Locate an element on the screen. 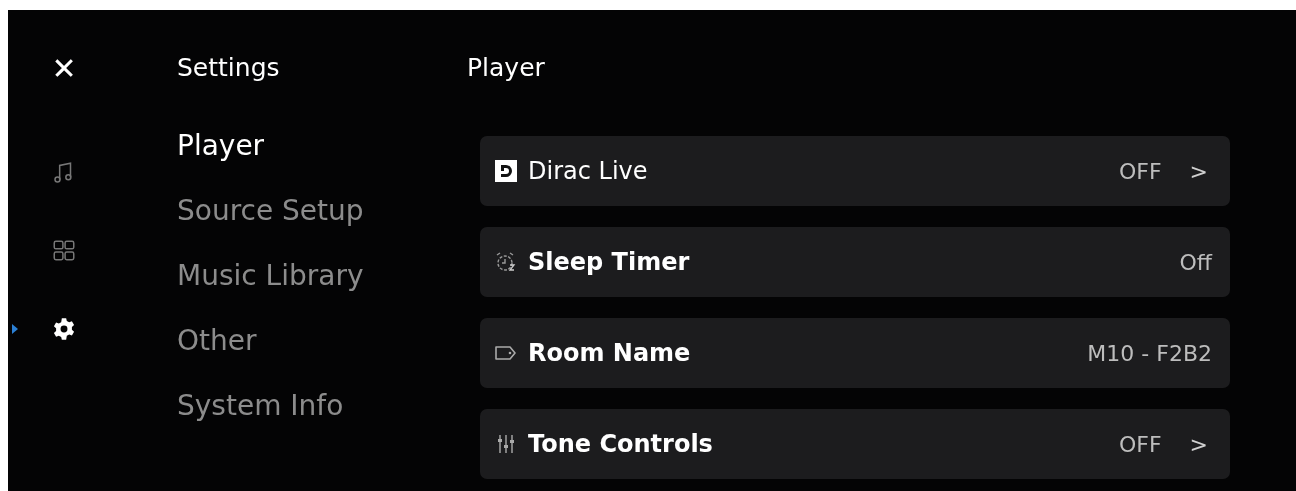 This screenshot has width=1296, height=491. setting-label: Tone Controls is located at coordinates (621, 444).